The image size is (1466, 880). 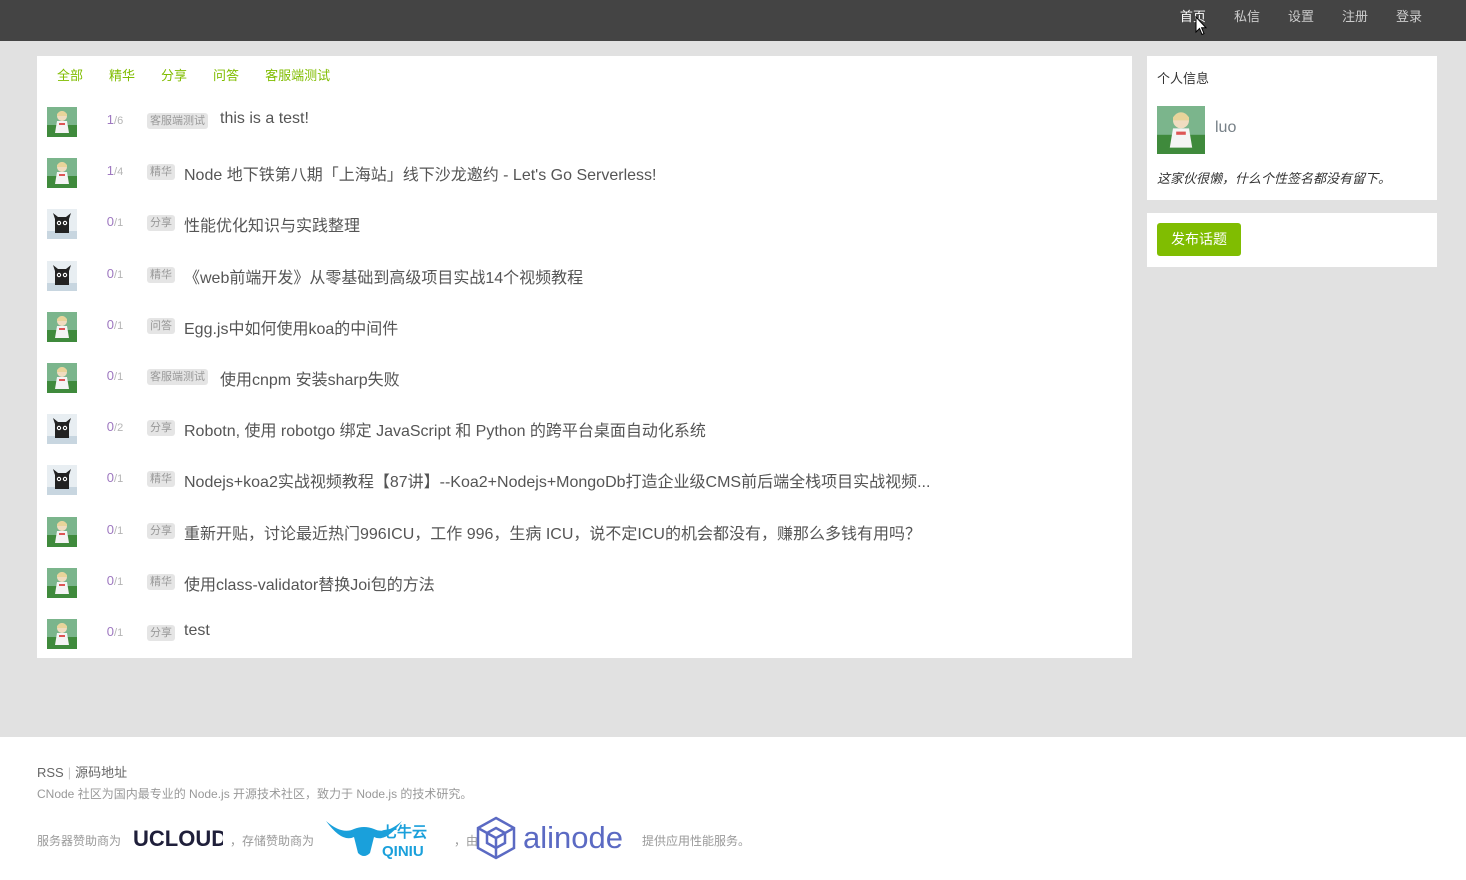 I want to click on nav-messages-link: 私信, so click(x=1247, y=20).